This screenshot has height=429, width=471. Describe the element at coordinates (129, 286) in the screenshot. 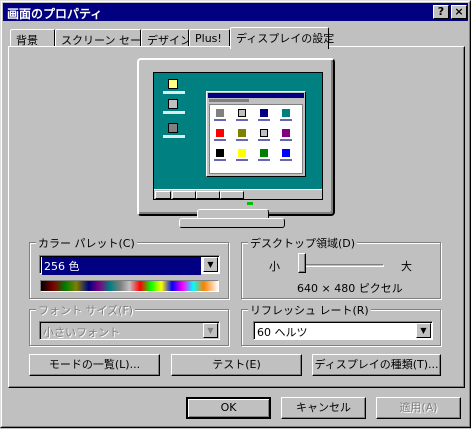

I see `color-palette-preview` at that location.